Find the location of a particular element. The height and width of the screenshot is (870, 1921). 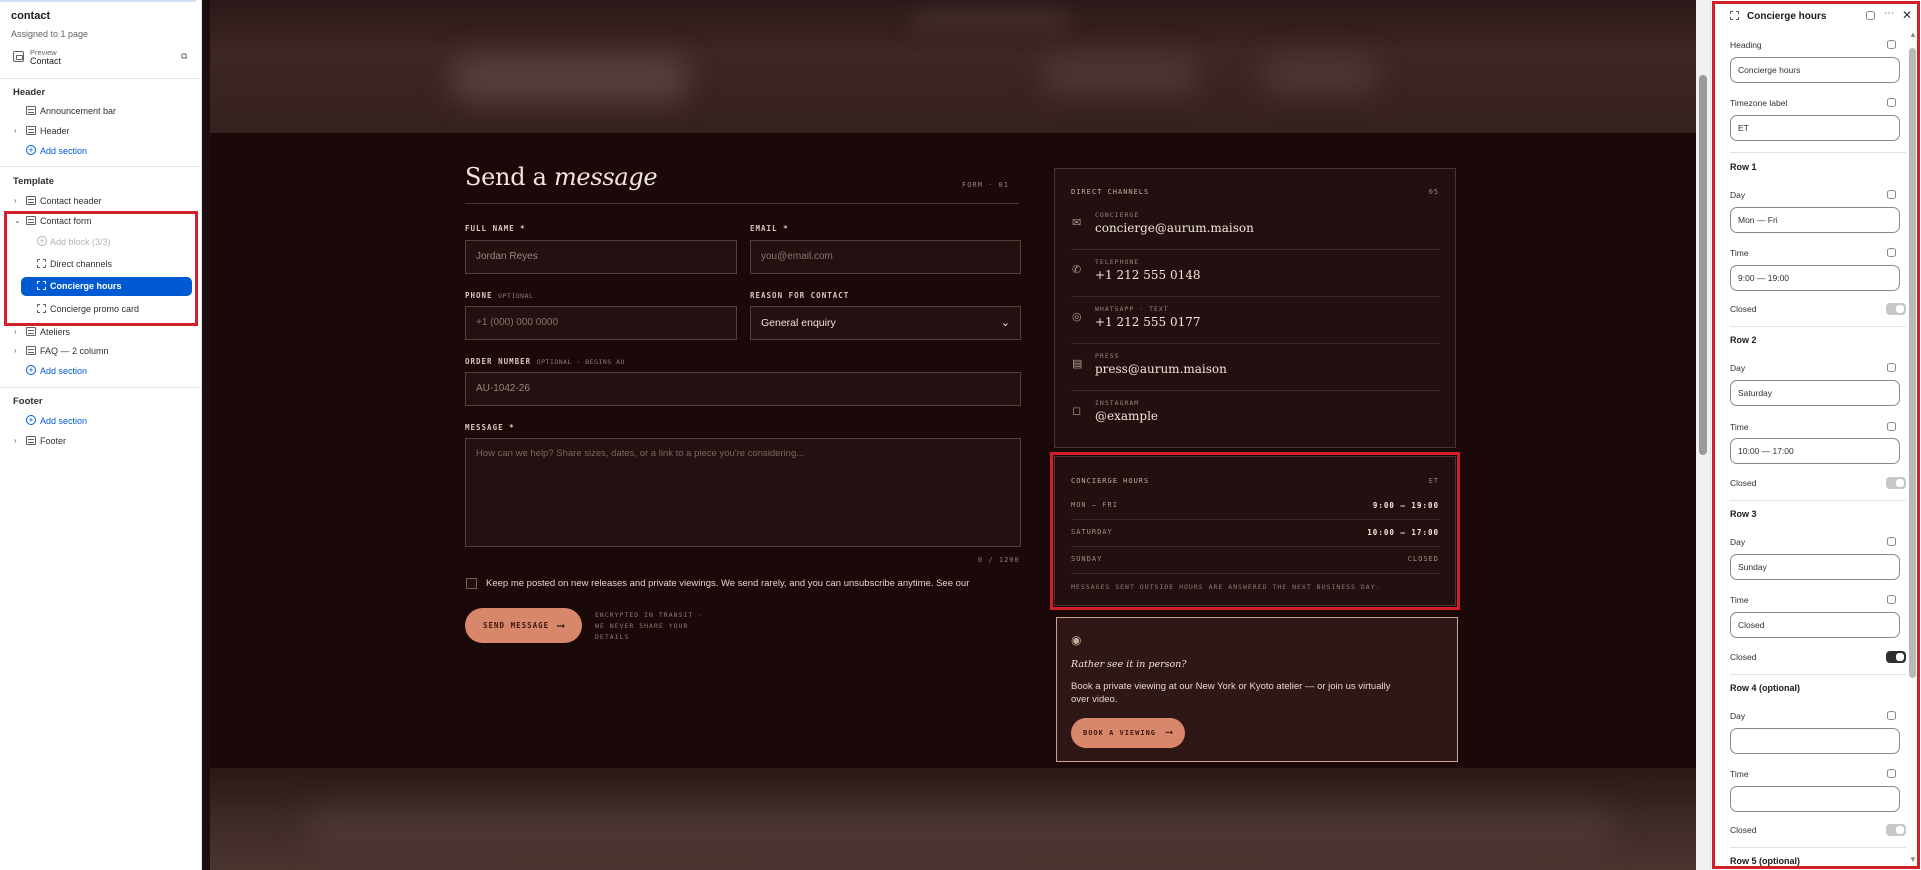

add-section-button-template: + Add section is located at coordinates (101, 371).